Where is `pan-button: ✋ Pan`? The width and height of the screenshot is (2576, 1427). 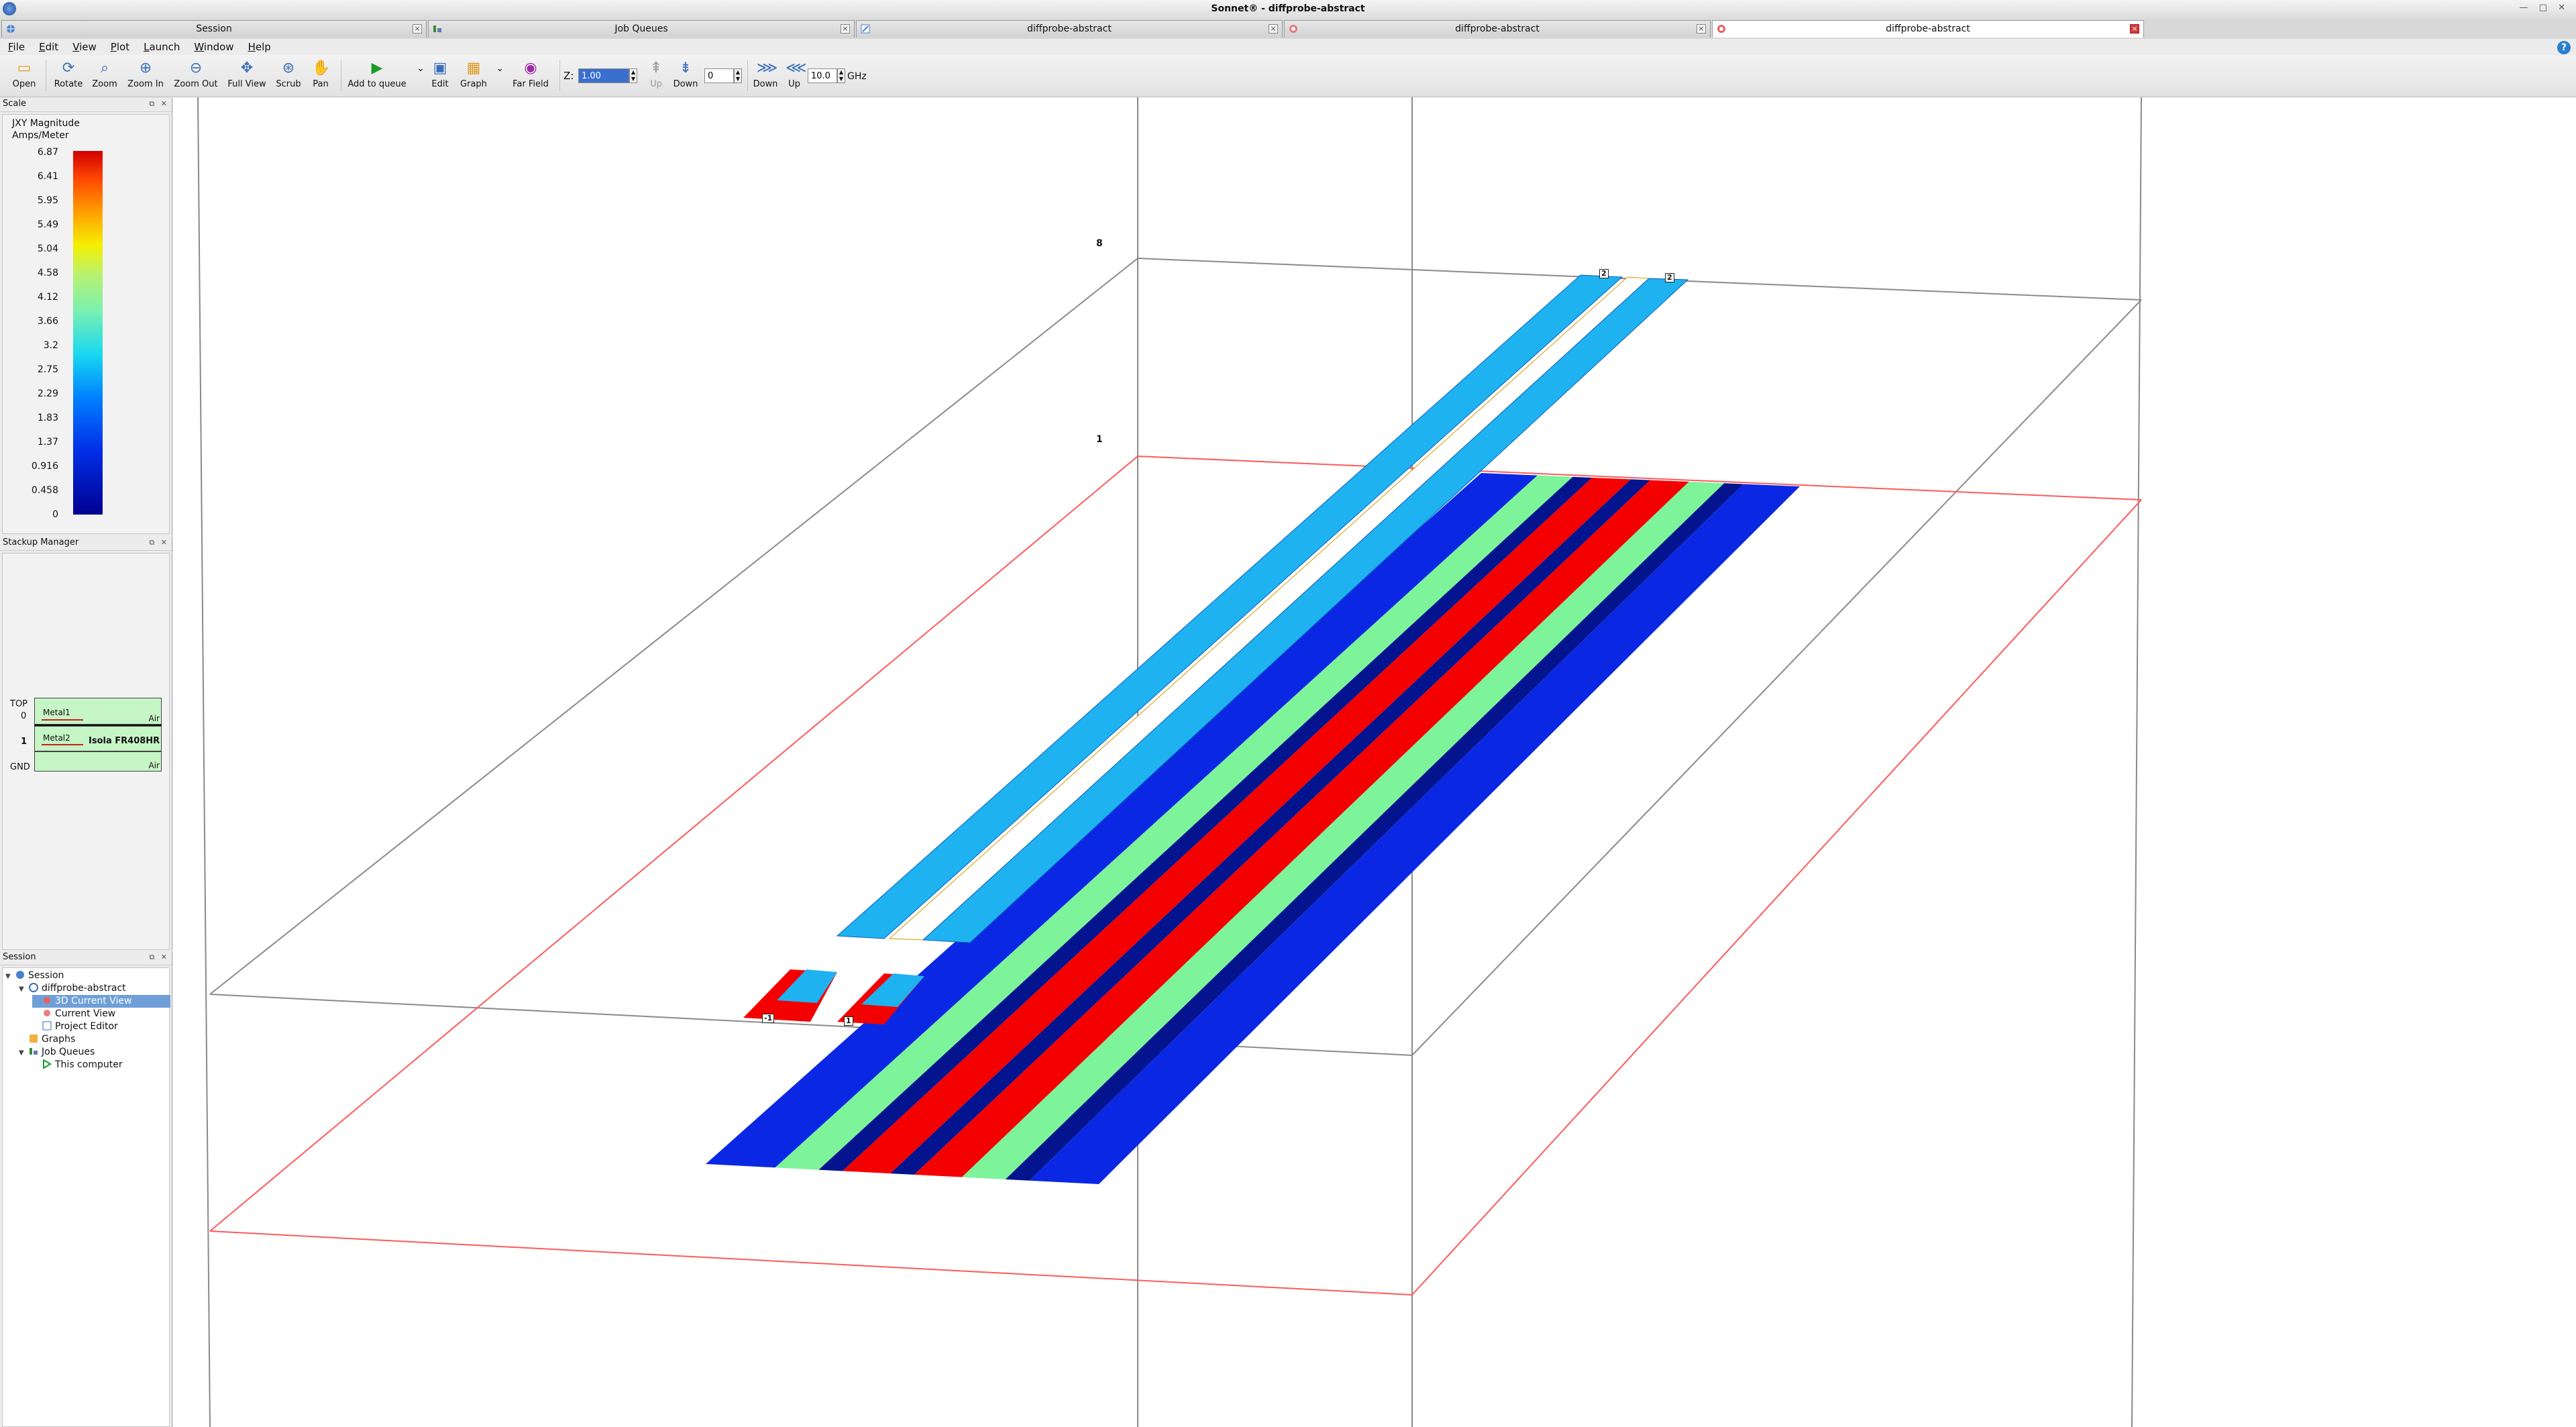
pan-button: ✋ Pan is located at coordinates (320, 75).